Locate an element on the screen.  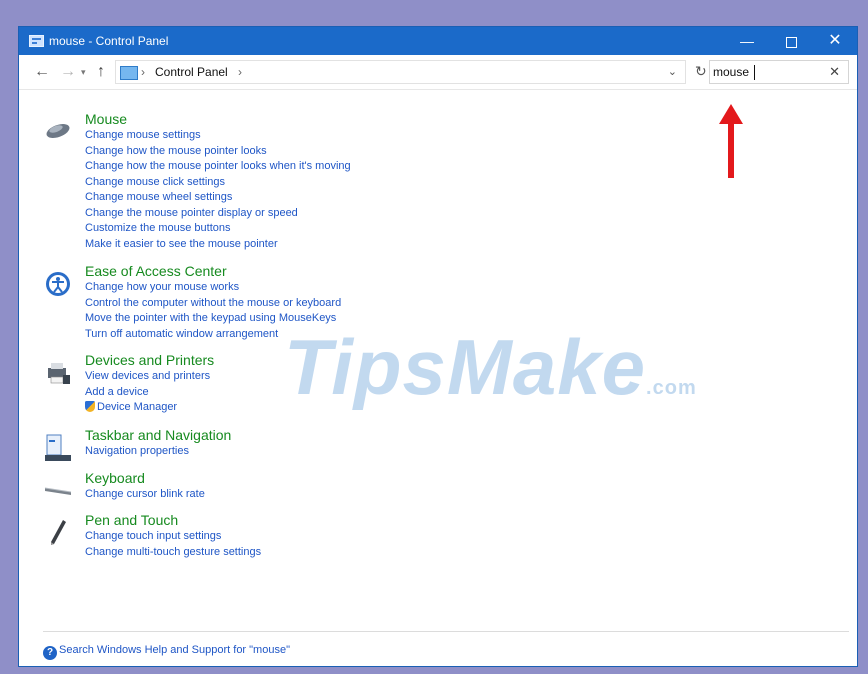
search-value: mouse is located at coordinates (731, 72).